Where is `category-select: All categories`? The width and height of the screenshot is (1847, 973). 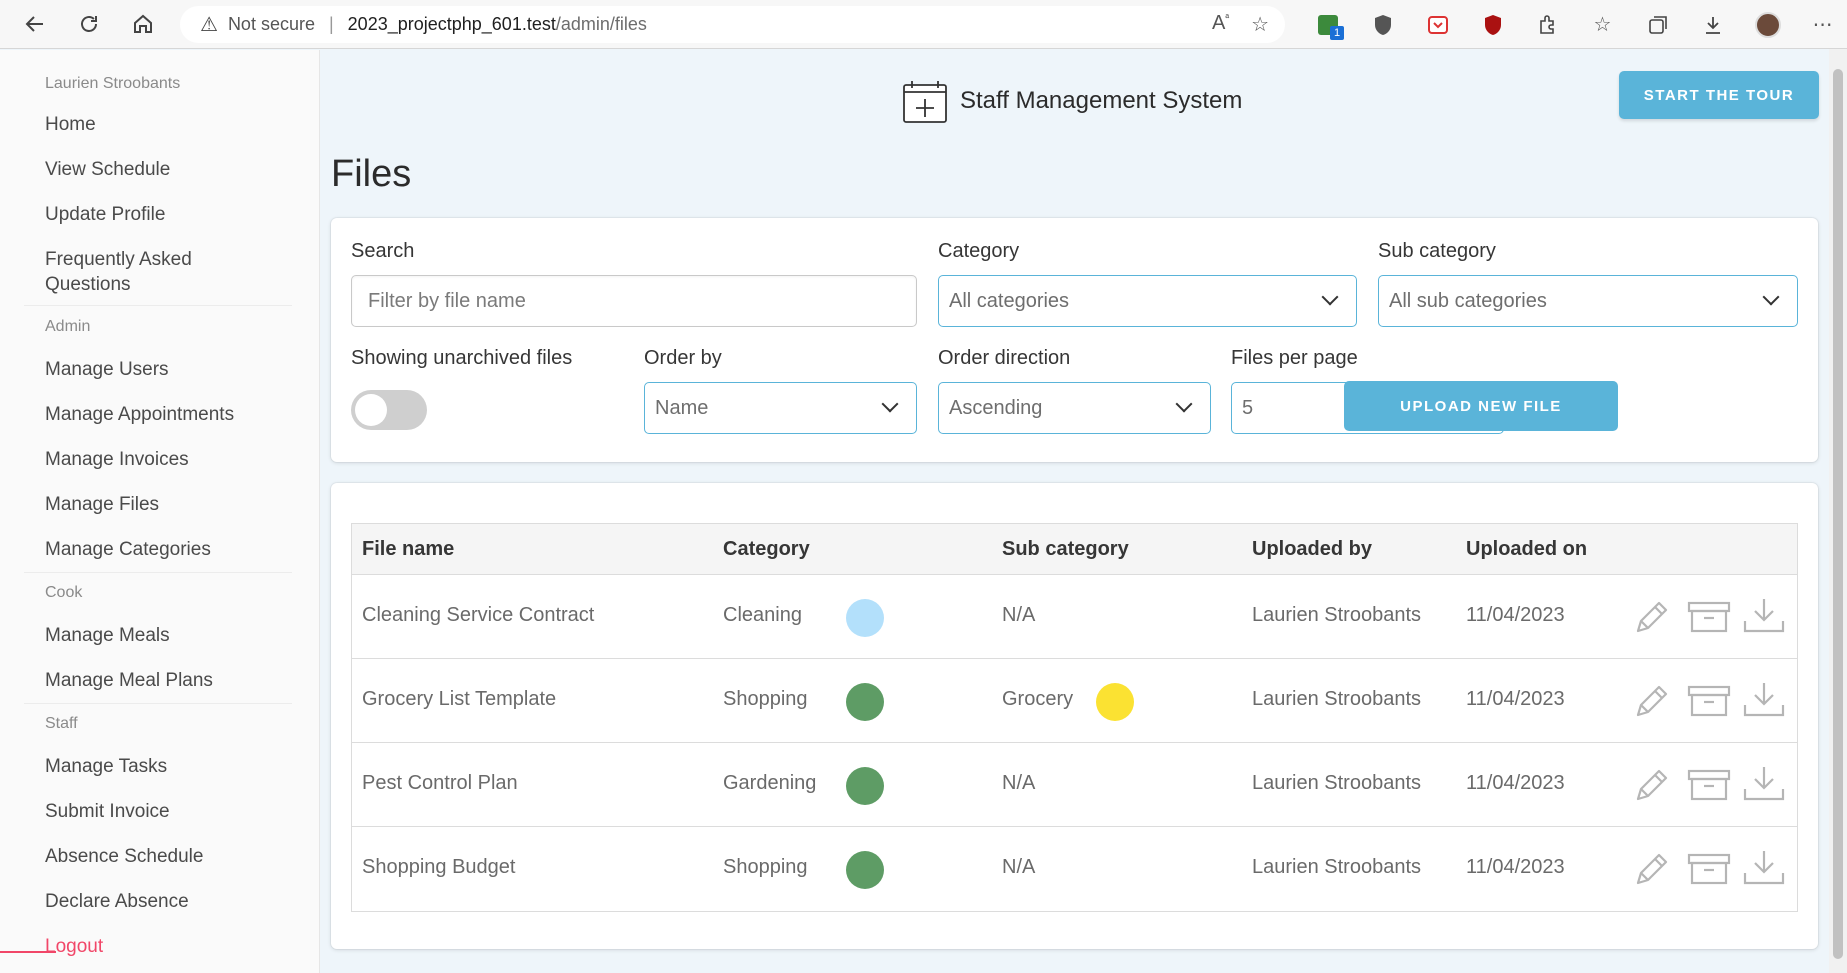 category-select: All categories is located at coordinates (1147, 301).